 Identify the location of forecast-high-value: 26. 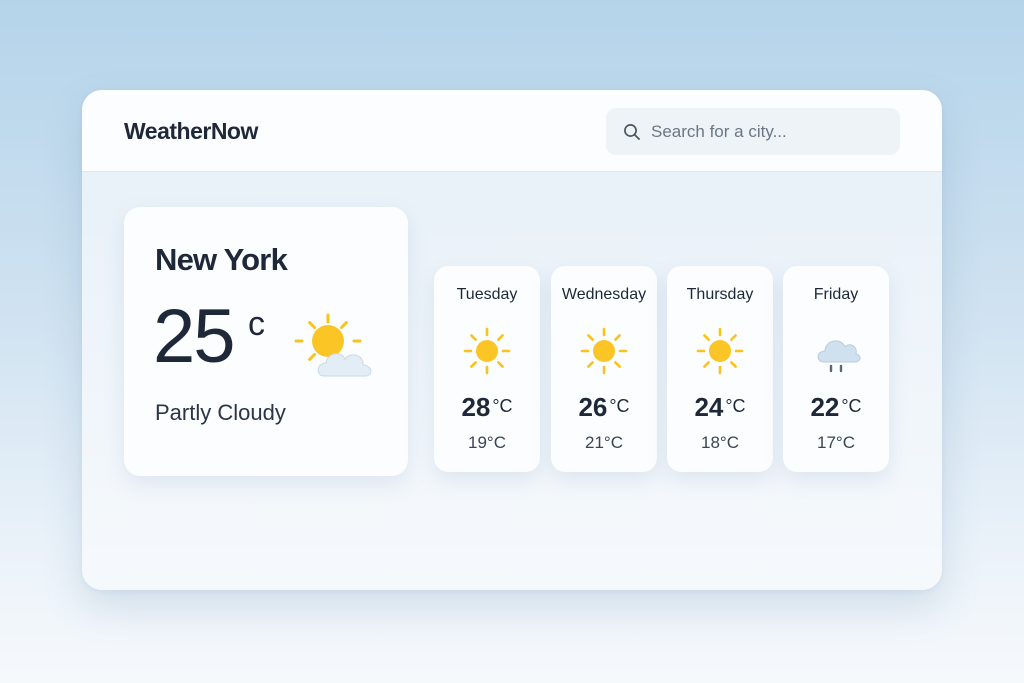
(593, 407).